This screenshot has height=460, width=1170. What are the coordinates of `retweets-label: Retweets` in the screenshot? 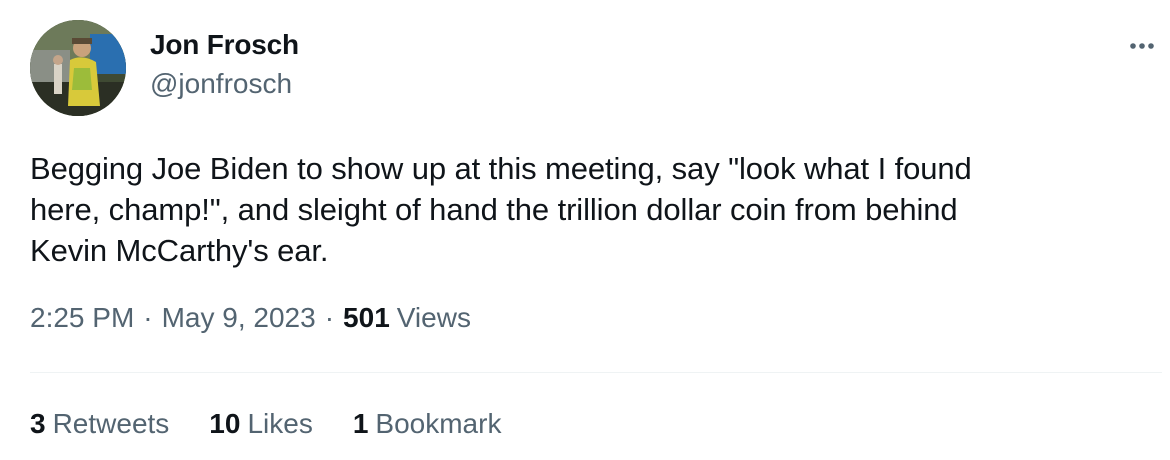 It's located at (111, 423).